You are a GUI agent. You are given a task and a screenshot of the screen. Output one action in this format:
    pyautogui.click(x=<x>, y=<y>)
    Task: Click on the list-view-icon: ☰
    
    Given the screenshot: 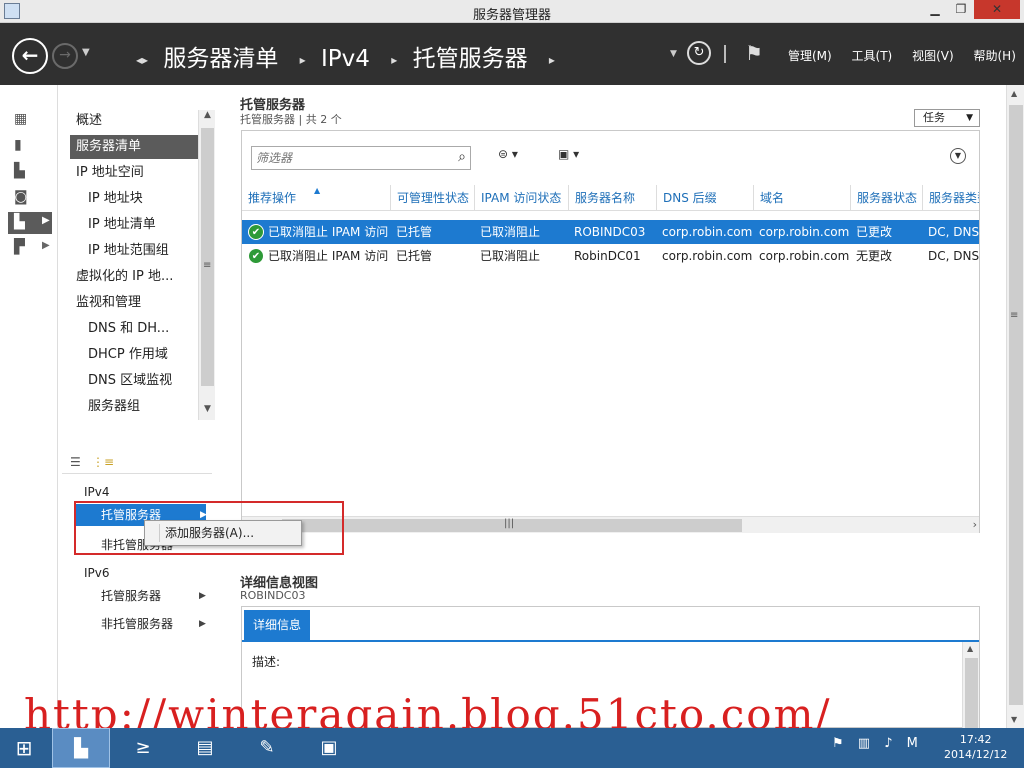 What is the action you would take?
    pyautogui.click(x=75, y=462)
    